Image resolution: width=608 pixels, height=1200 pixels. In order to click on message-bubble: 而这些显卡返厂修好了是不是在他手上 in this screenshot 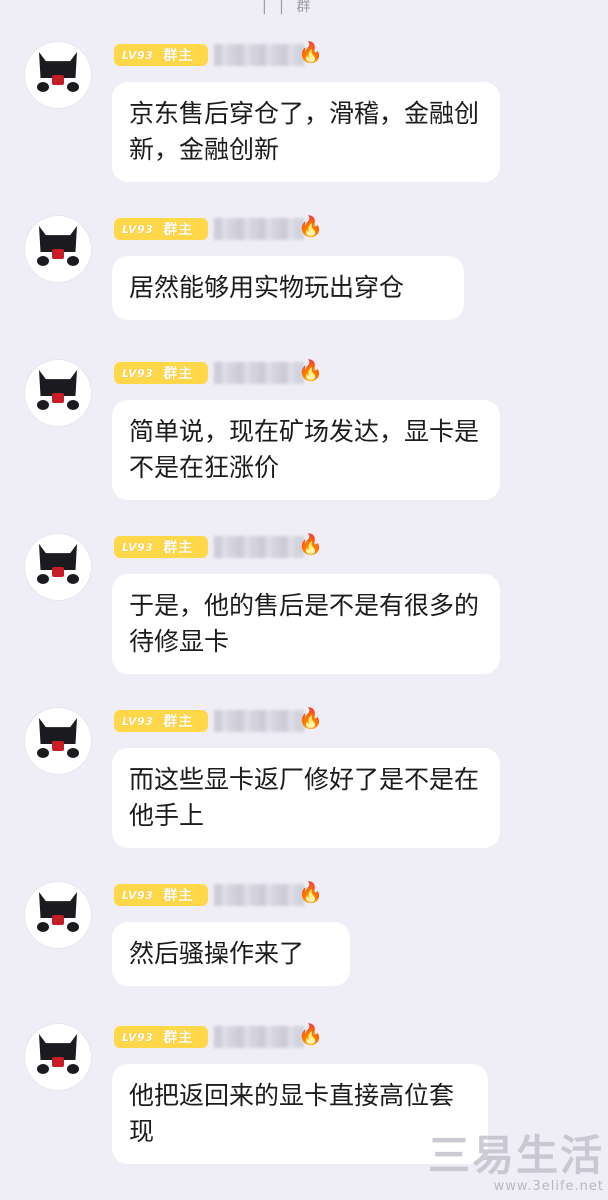, I will do `click(306, 798)`.